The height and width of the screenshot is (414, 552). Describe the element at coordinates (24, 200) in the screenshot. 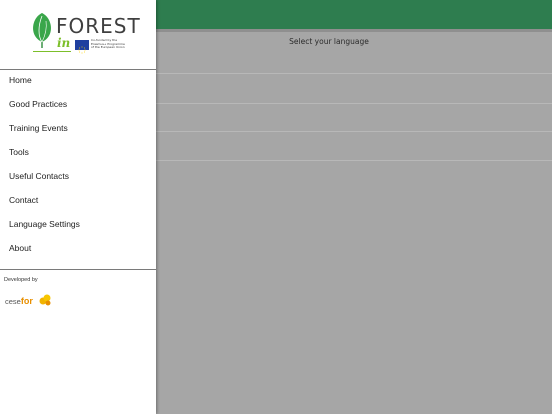

I see `menu-item-label: Contact` at that location.